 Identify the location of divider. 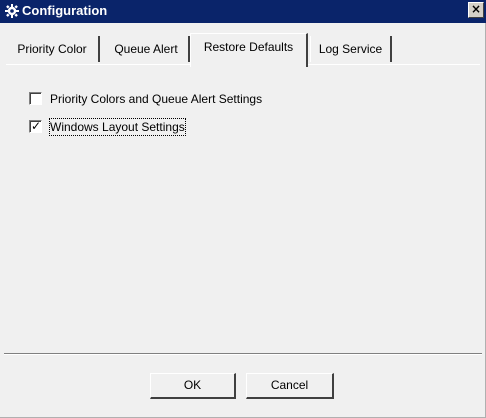
(243, 354).